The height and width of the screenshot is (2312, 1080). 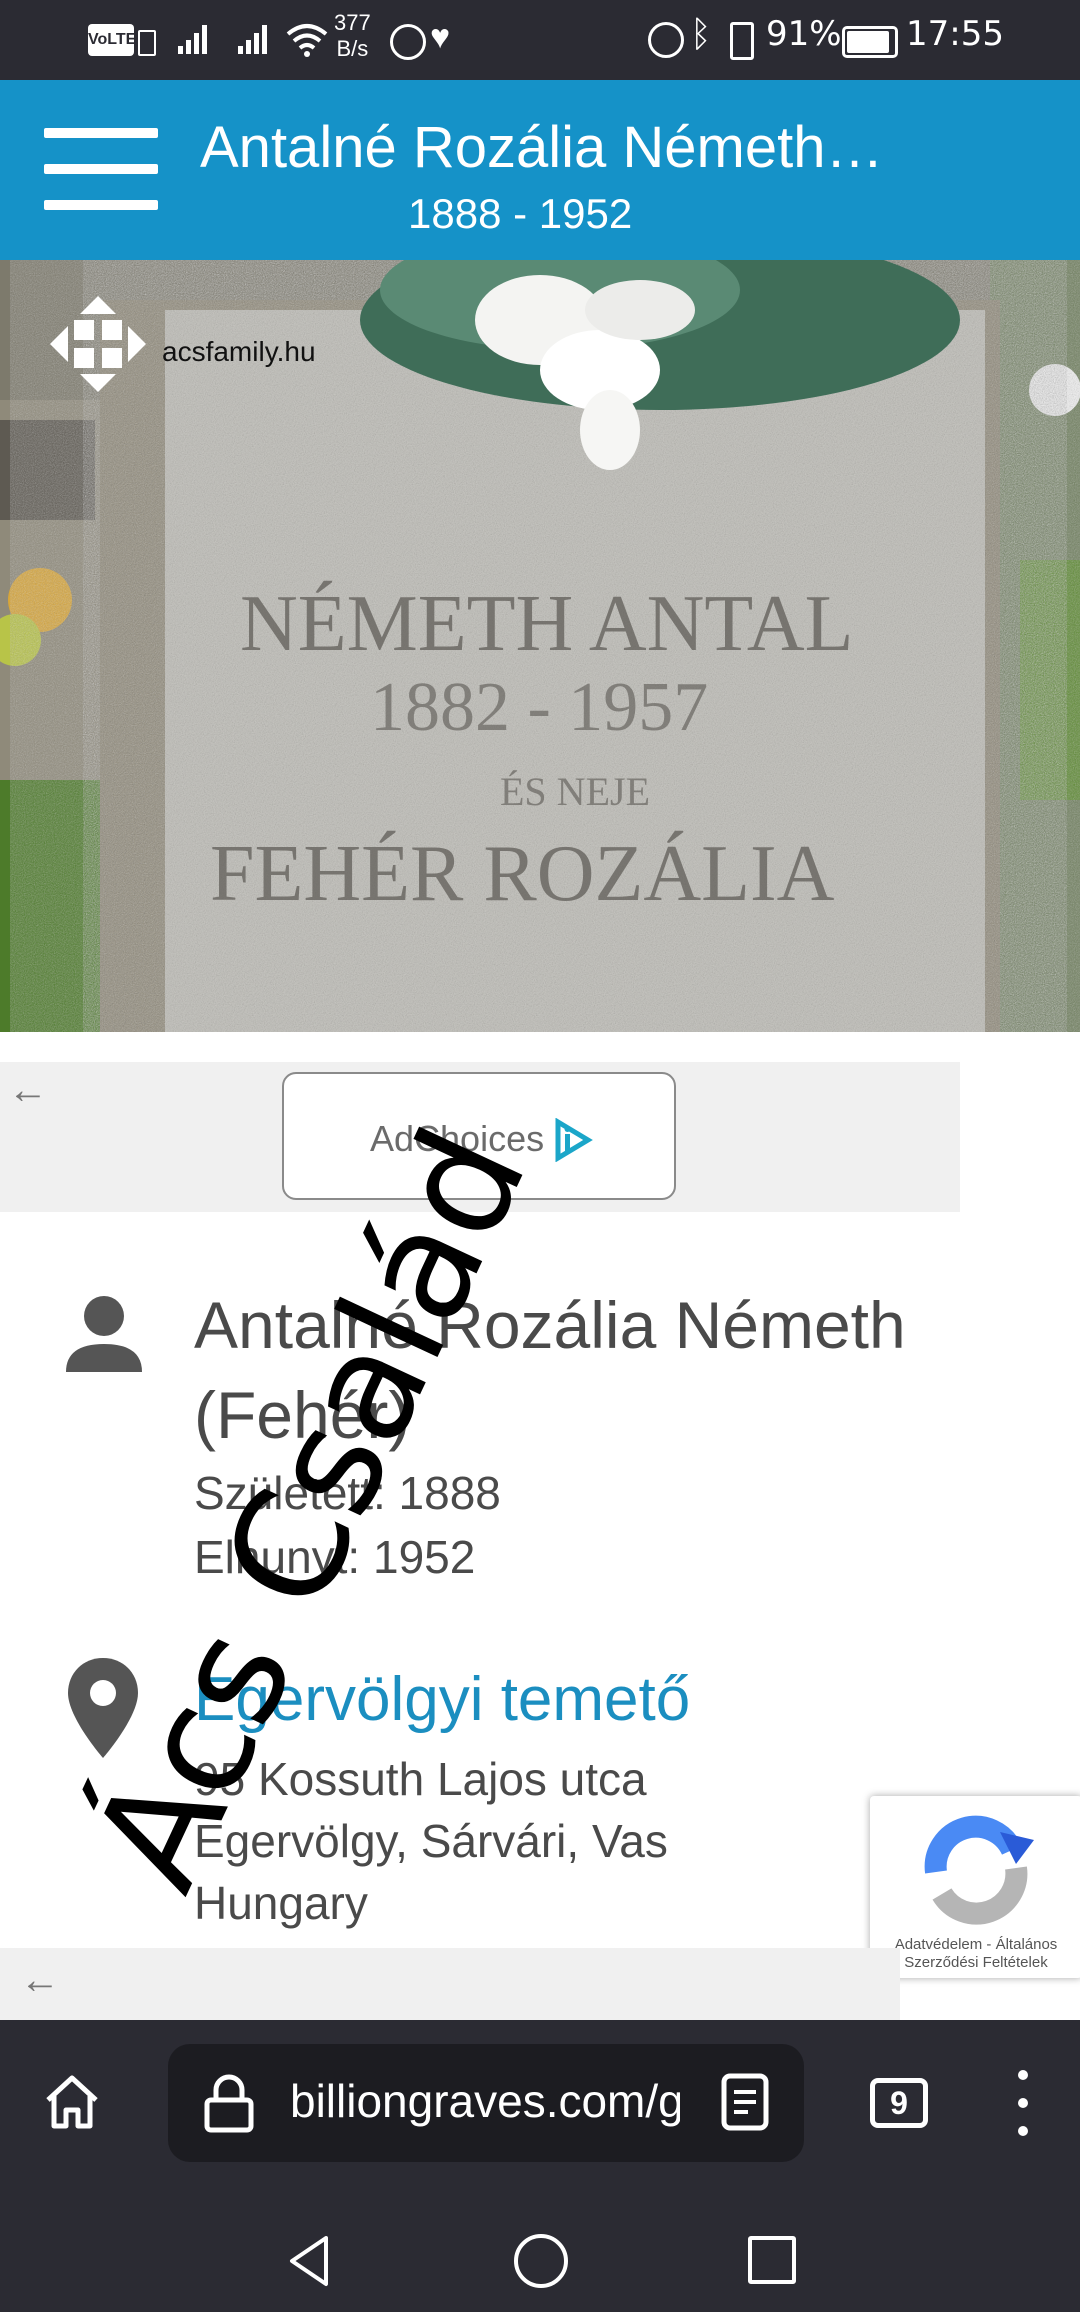 What do you see at coordinates (450, 1984) in the screenshot?
I see `lower-ad-bar: ←` at bounding box center [450, 1984].